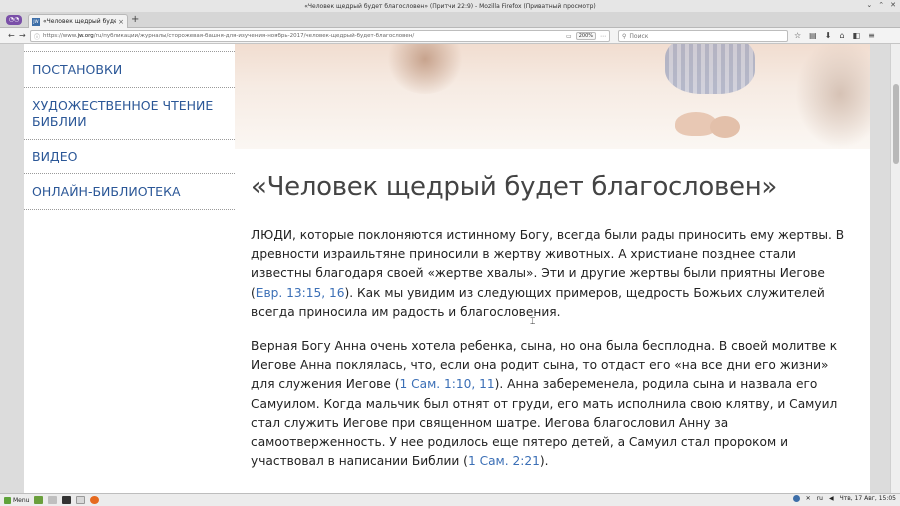 The image size is (900, 506). Describe the element at coordinates (129, 70) in the screenshot. I see `sidebar-item-productions: ПОСТАНОВКИ` at that location.